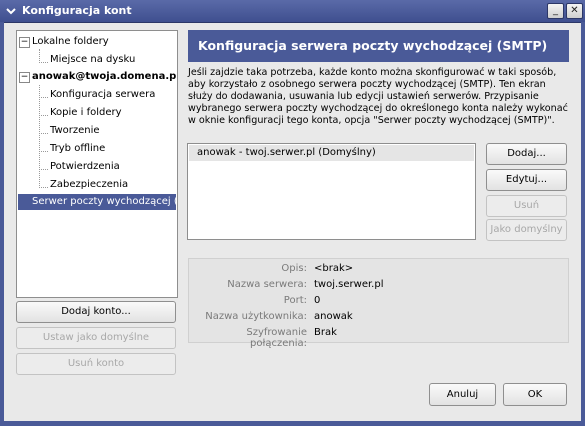 The image size is (585, 426). I want to click on set-default-server-button: Jako domyślny, so click(526, 230).